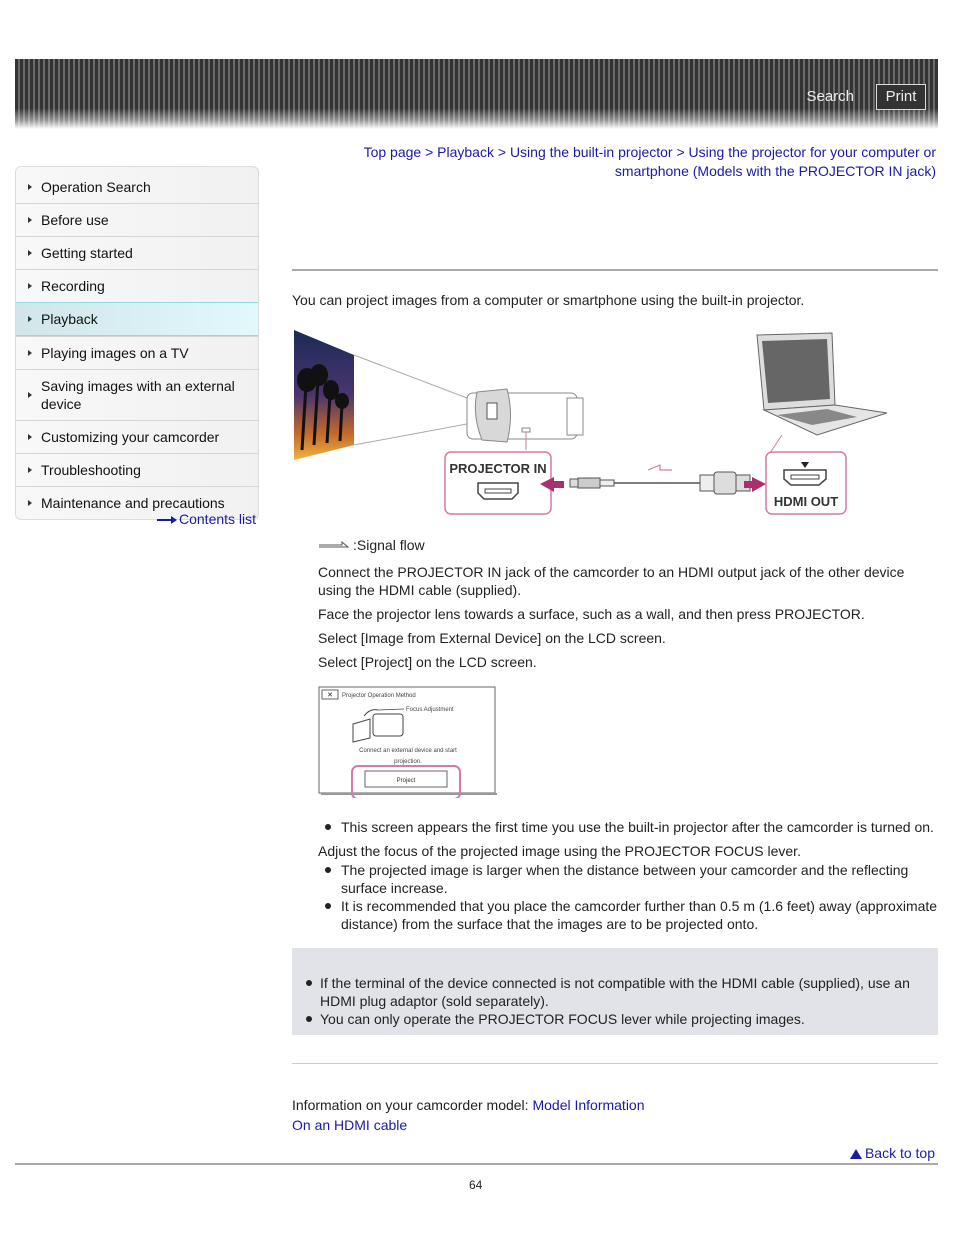  Describe the element at coordinates (137, 219) in the screenshot. I see `sidebar-item-before-use: Before use` at that location.